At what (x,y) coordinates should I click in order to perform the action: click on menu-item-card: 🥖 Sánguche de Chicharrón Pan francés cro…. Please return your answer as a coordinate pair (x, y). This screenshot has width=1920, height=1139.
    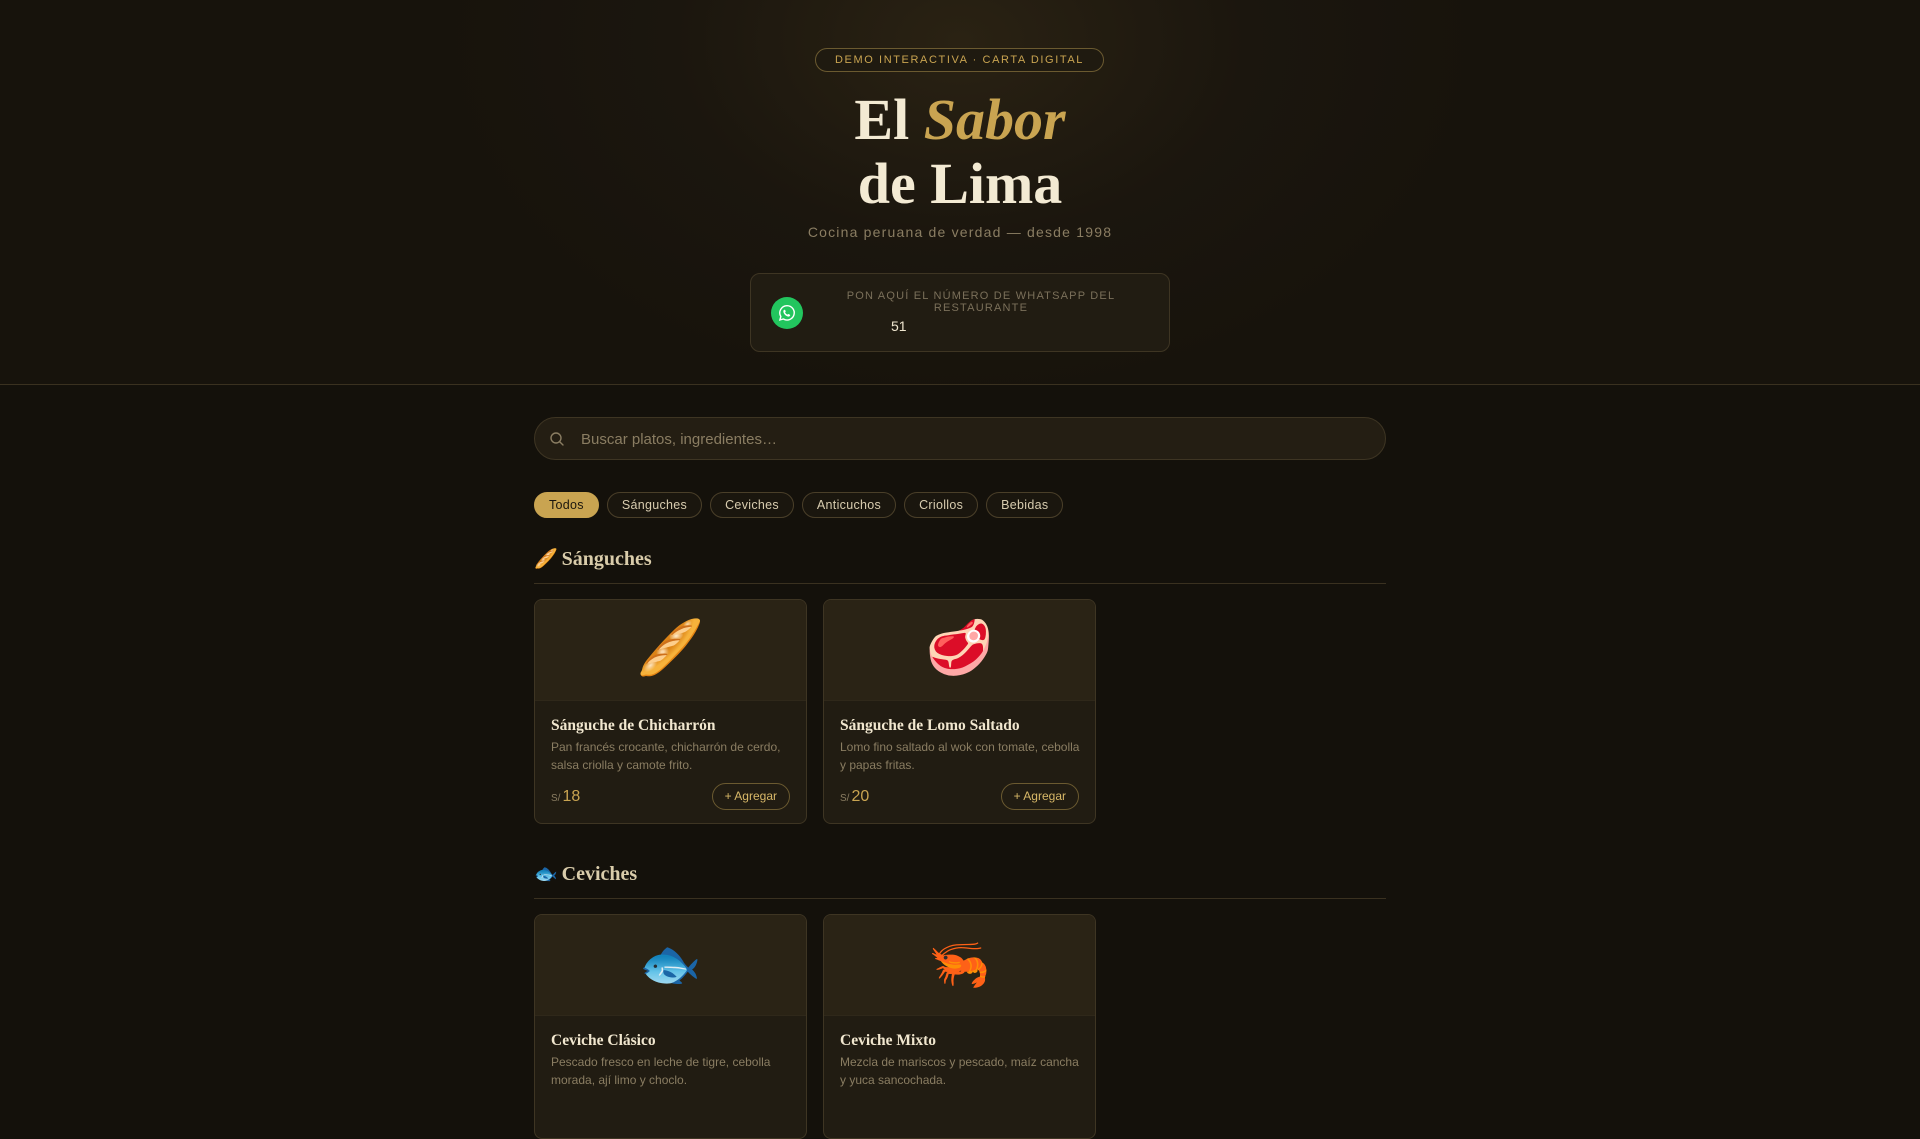
    Looking at the image, I should click on (670, 711).